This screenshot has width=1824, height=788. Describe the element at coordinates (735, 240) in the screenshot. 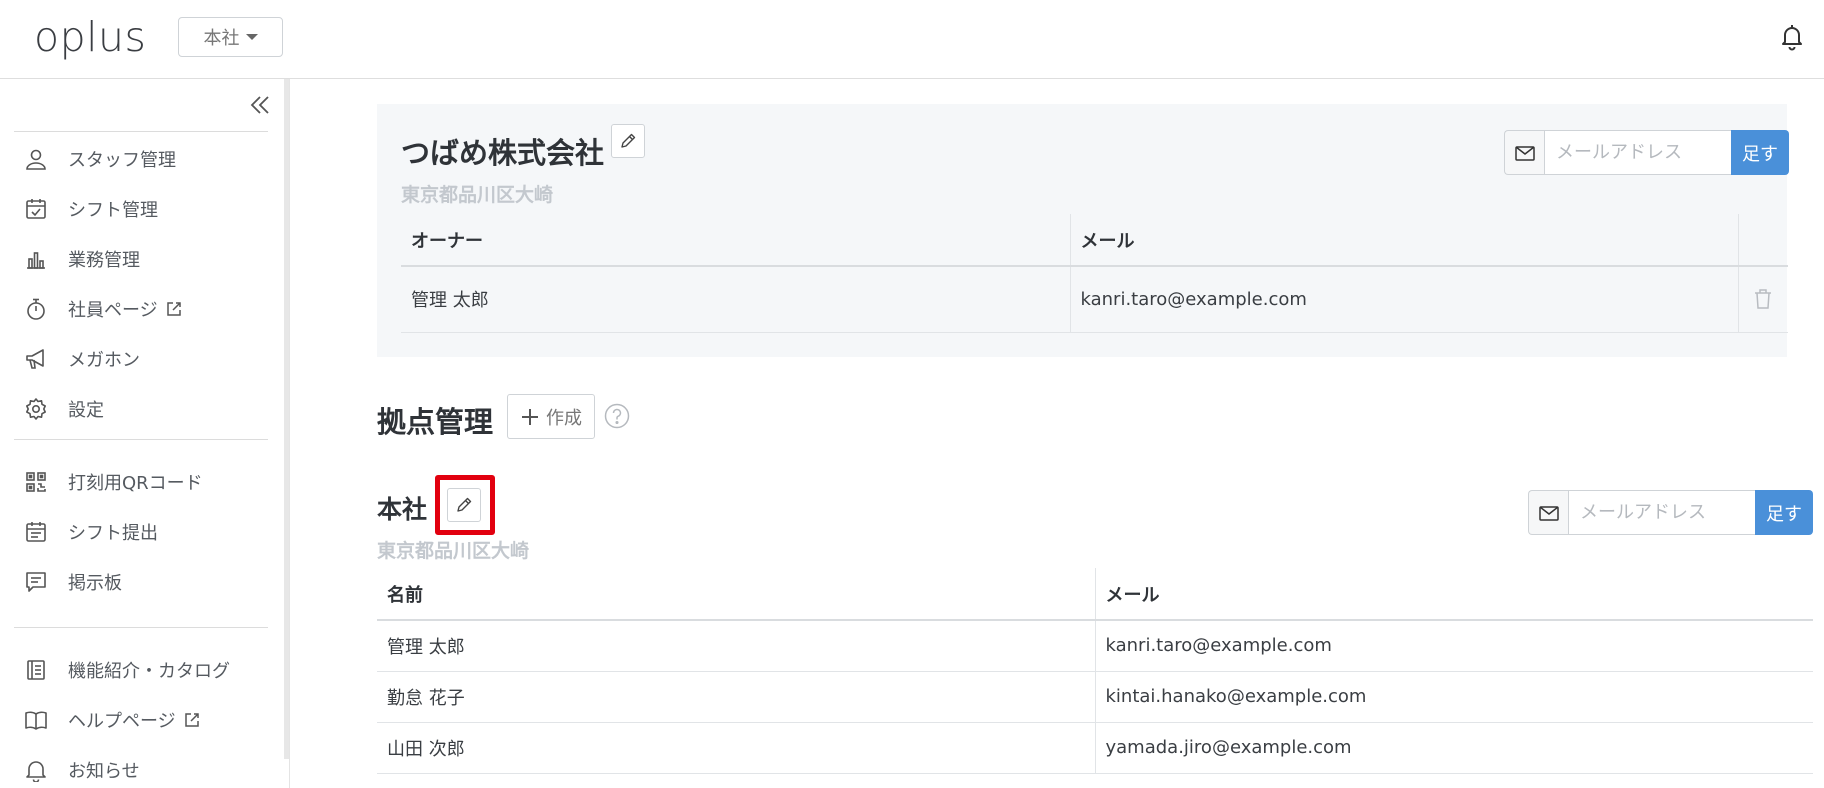

I see `column-header: オーナー` at that location.